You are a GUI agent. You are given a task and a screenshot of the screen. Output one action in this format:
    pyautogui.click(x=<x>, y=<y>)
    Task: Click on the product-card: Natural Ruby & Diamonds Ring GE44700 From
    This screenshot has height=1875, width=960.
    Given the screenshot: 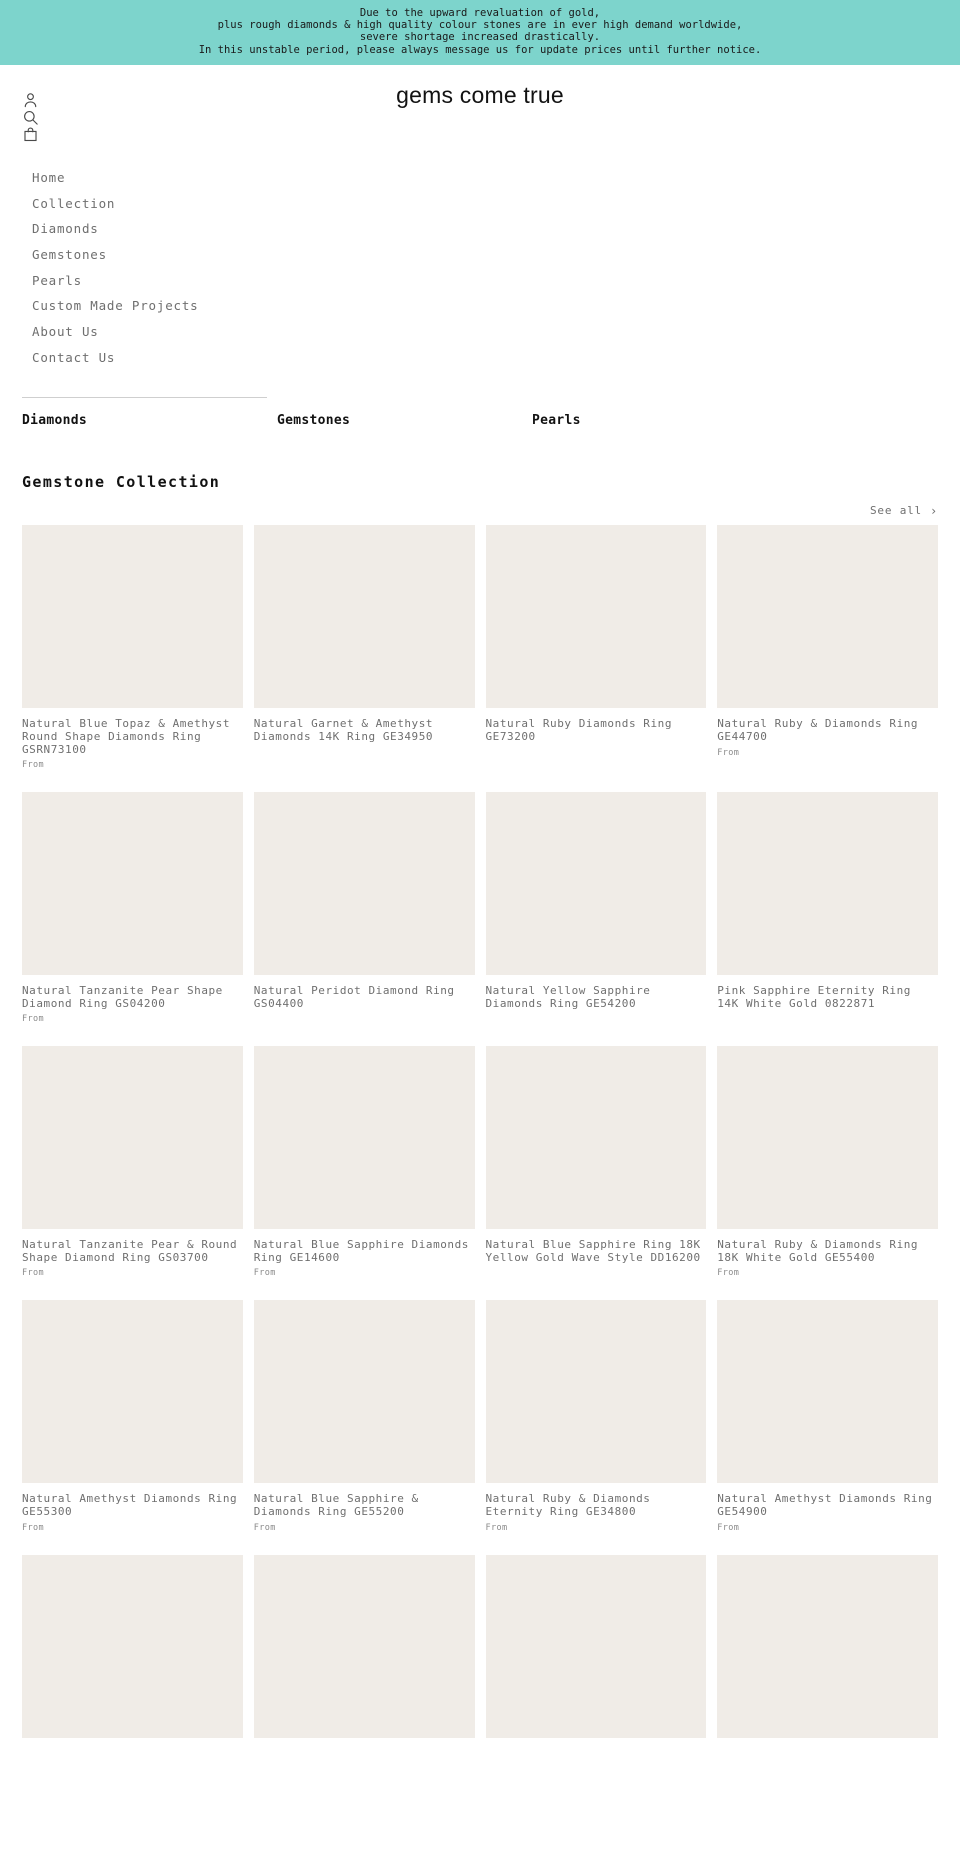 What is the action you would take?
    pyautogui.click(x=827, y=647)
    